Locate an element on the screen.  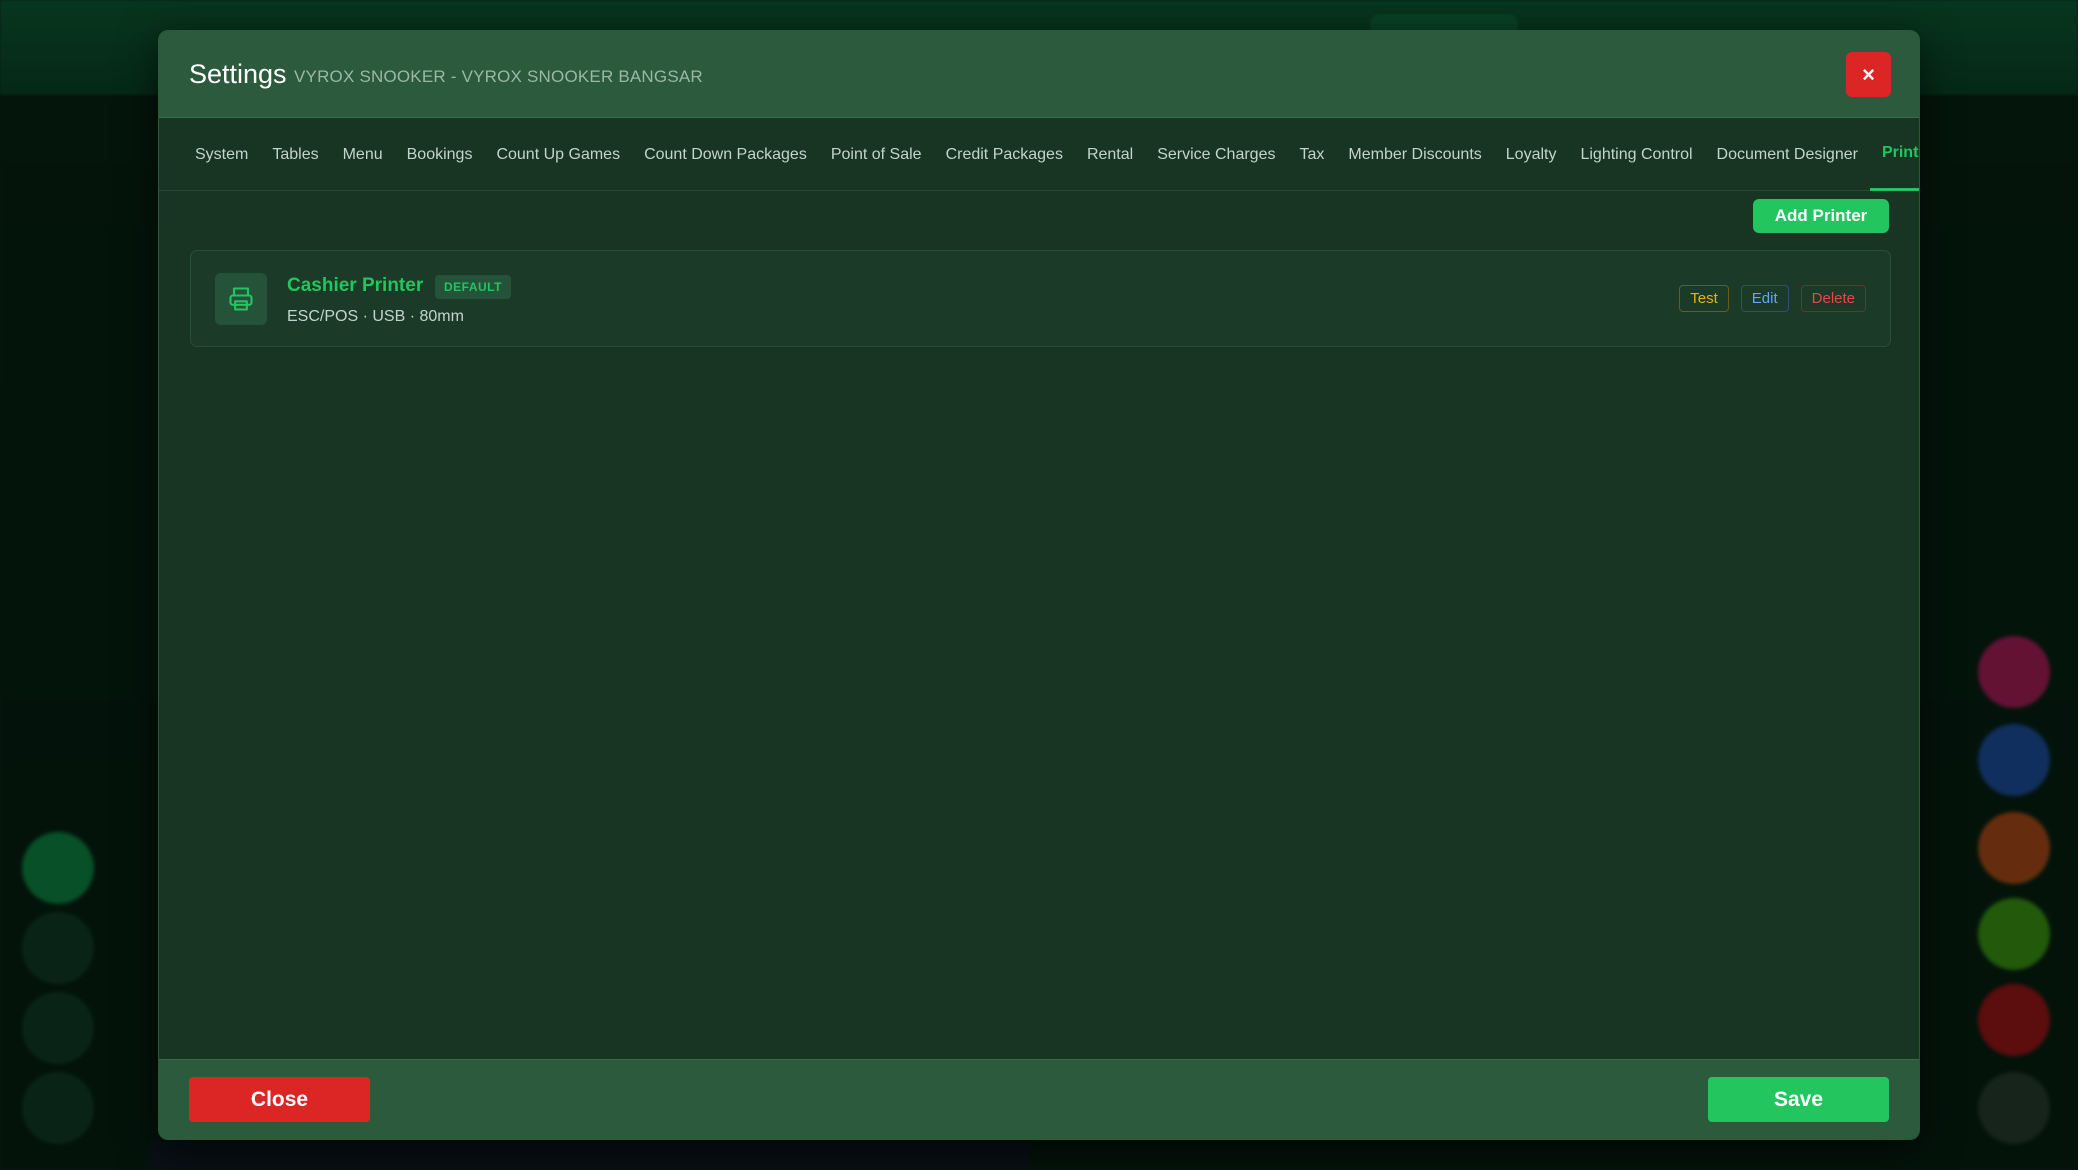
tab-tables: Tables is located at coordinates (295, 155).